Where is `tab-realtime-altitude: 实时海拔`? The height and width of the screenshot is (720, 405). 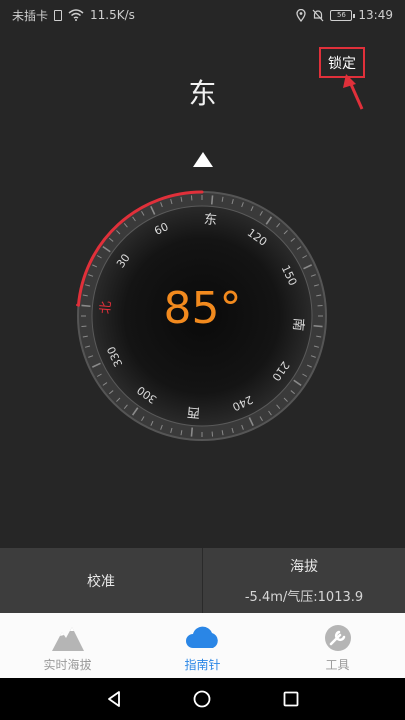
tab-realtime-altitude: 实时海拔 is located at coordinates (67, 645).